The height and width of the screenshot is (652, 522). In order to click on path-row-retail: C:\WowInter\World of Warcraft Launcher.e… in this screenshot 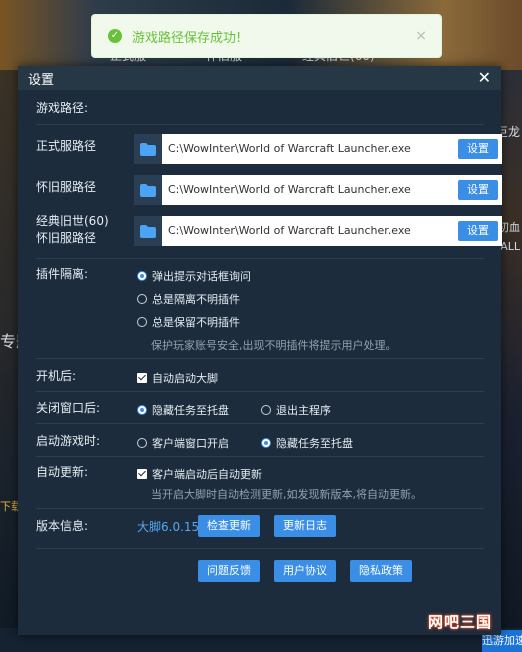, I will do `click(318, 149)`.